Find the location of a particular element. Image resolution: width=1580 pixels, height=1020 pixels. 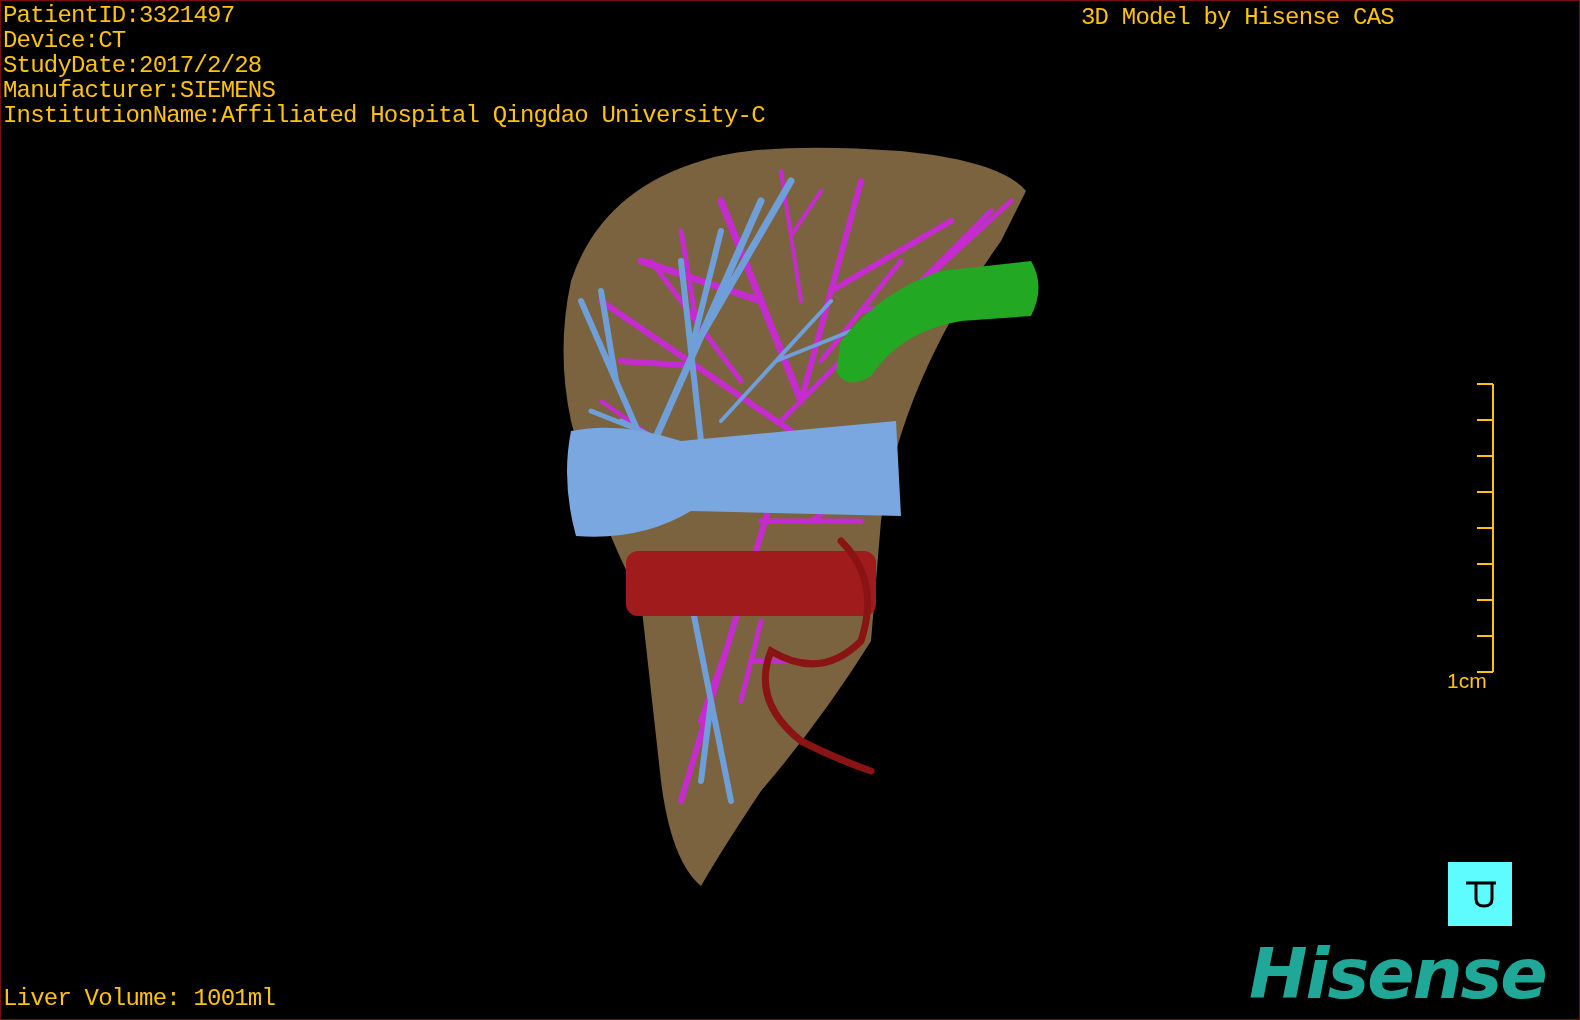

scale-label: 1cm is located at coordinates (1467, 681).